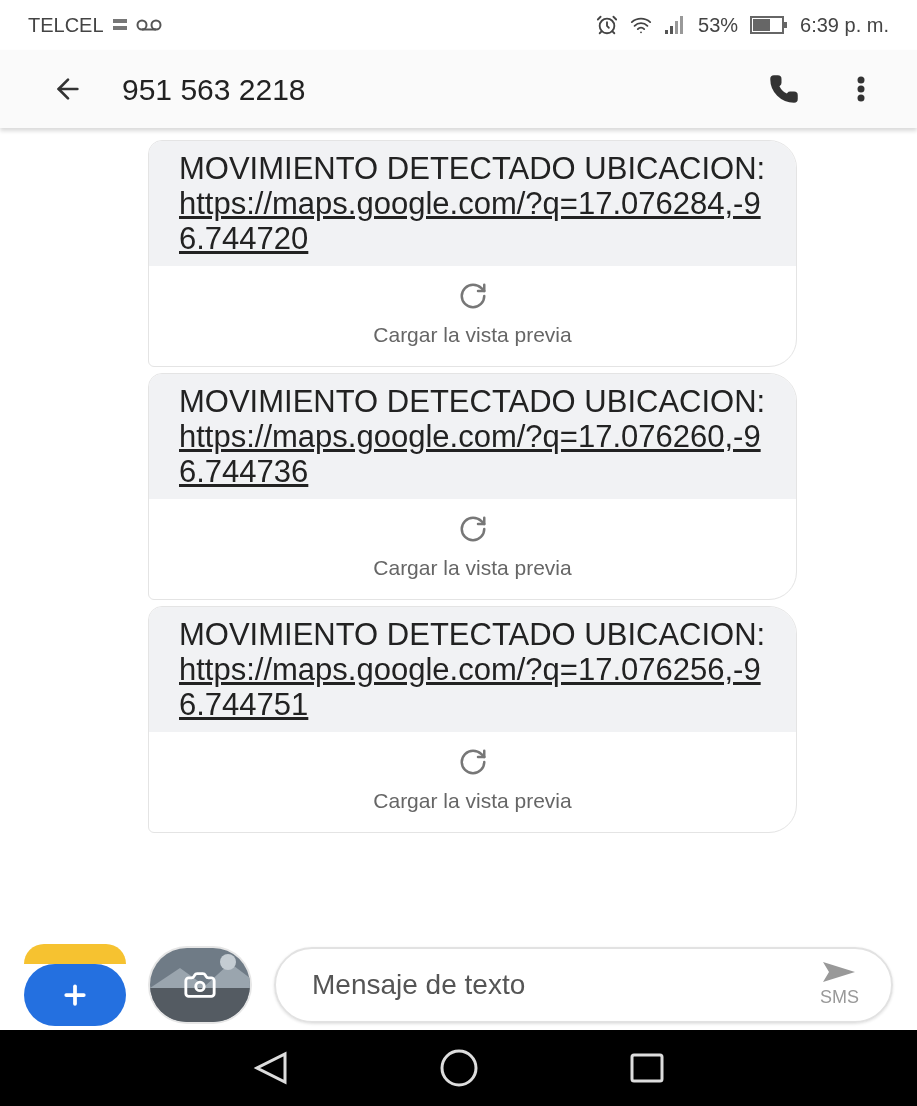 This screenshot has height=1106, width=917. Describe the element at coordinates (270, 1068) in the screenshot. I see `back-nav-icon` at that location.